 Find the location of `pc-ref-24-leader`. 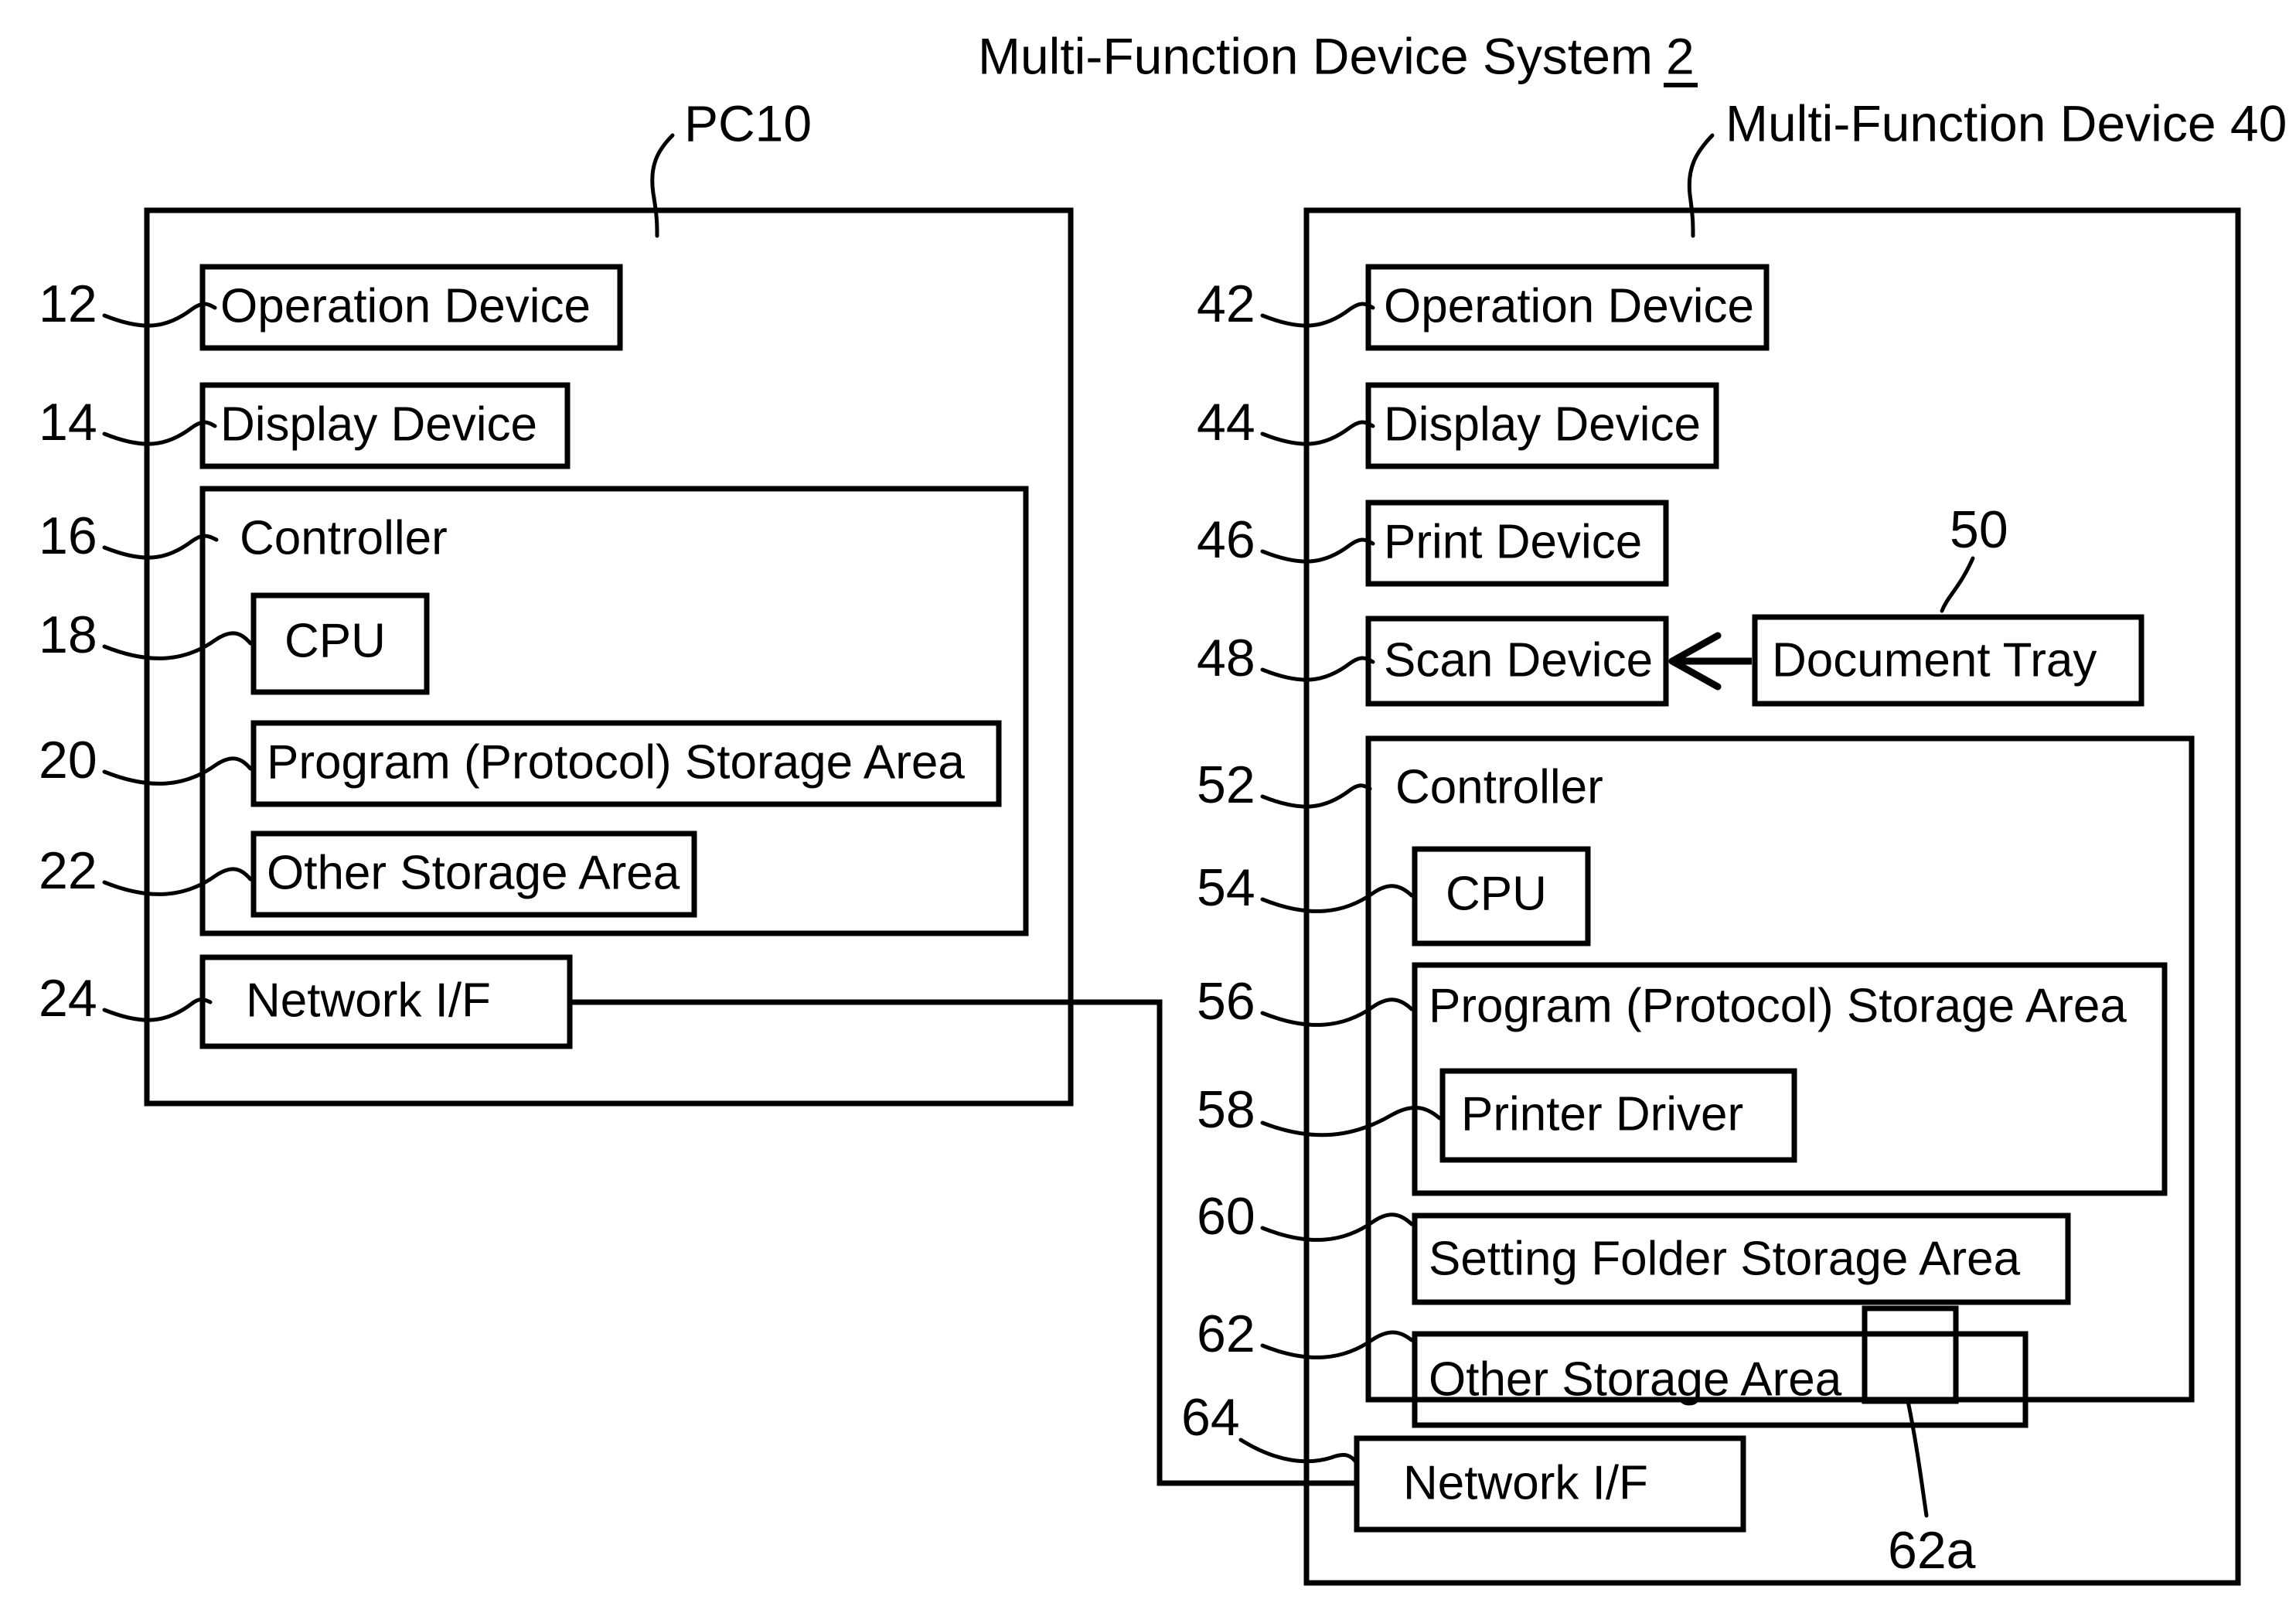

pc-ref-24-leader is located at coordinates (157, 1010).